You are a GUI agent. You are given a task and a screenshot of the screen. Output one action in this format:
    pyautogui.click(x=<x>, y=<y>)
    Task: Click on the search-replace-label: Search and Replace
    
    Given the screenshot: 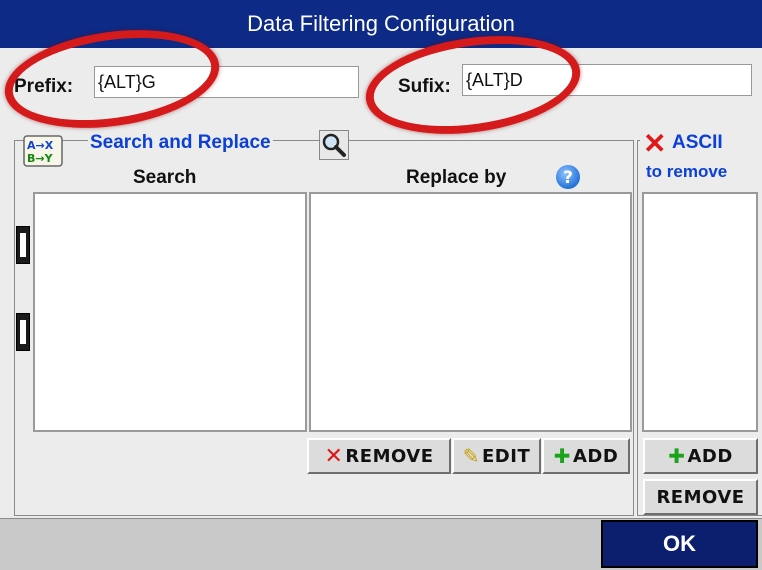 What is the action you would take?
    pyautogui.click(x=180, y=143)
    